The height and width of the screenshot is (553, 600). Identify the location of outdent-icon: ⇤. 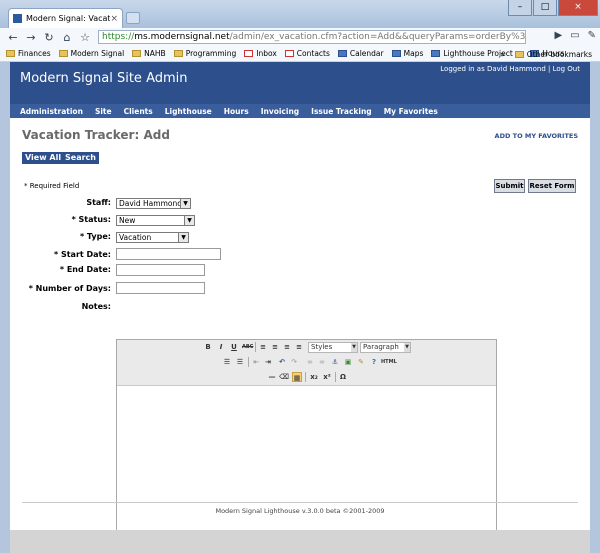
(256, 362).